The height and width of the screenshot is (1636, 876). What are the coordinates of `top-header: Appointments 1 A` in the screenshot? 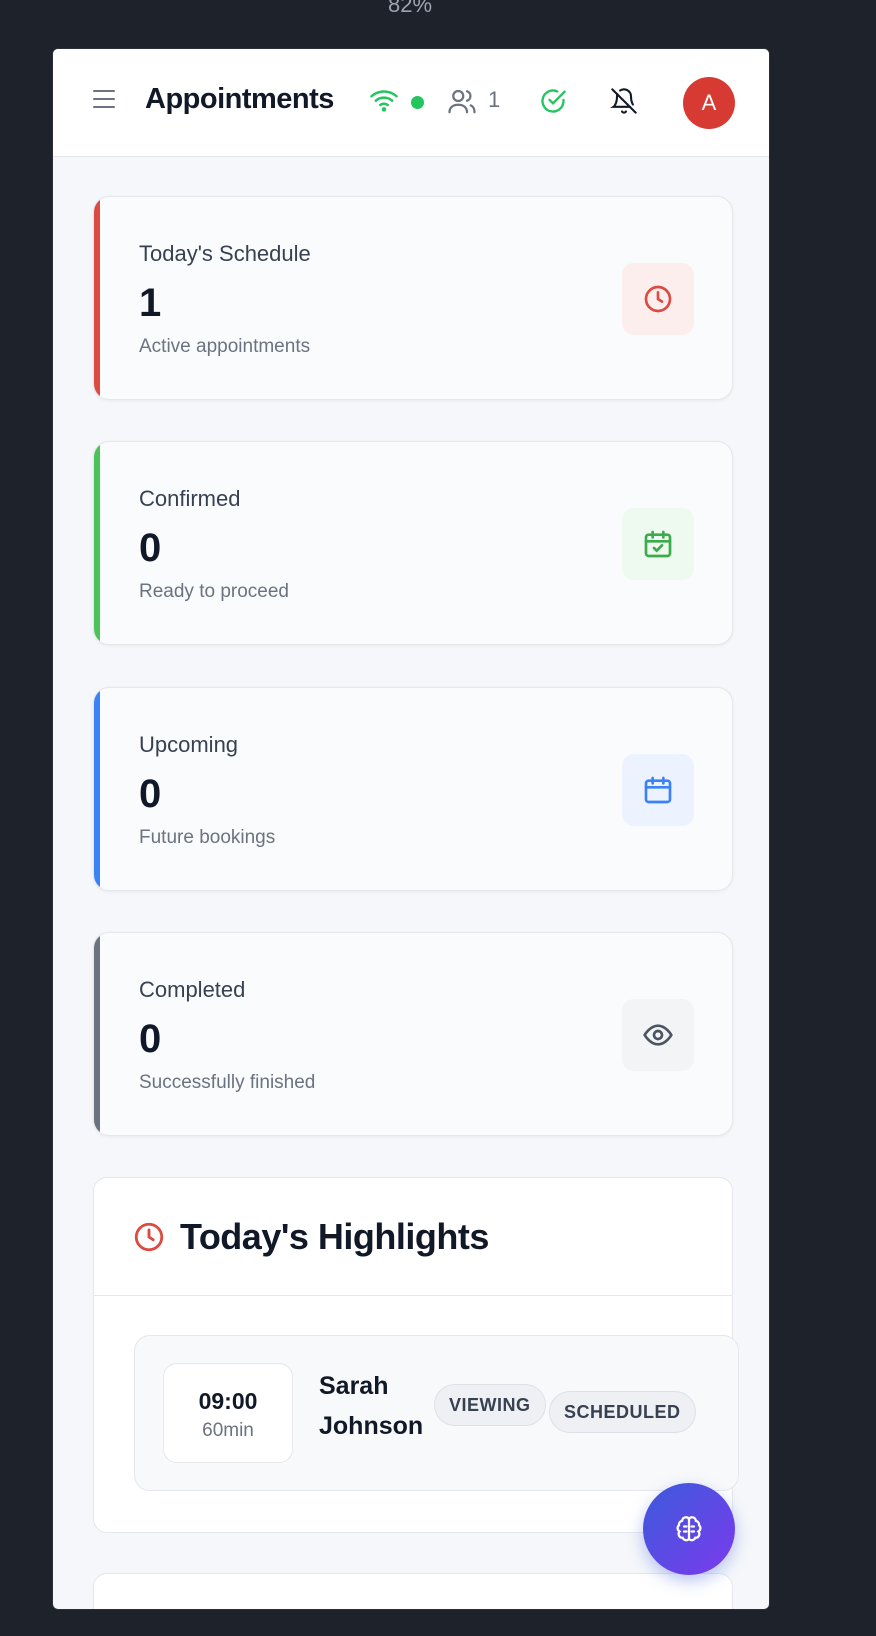 It's located at (411, 103).